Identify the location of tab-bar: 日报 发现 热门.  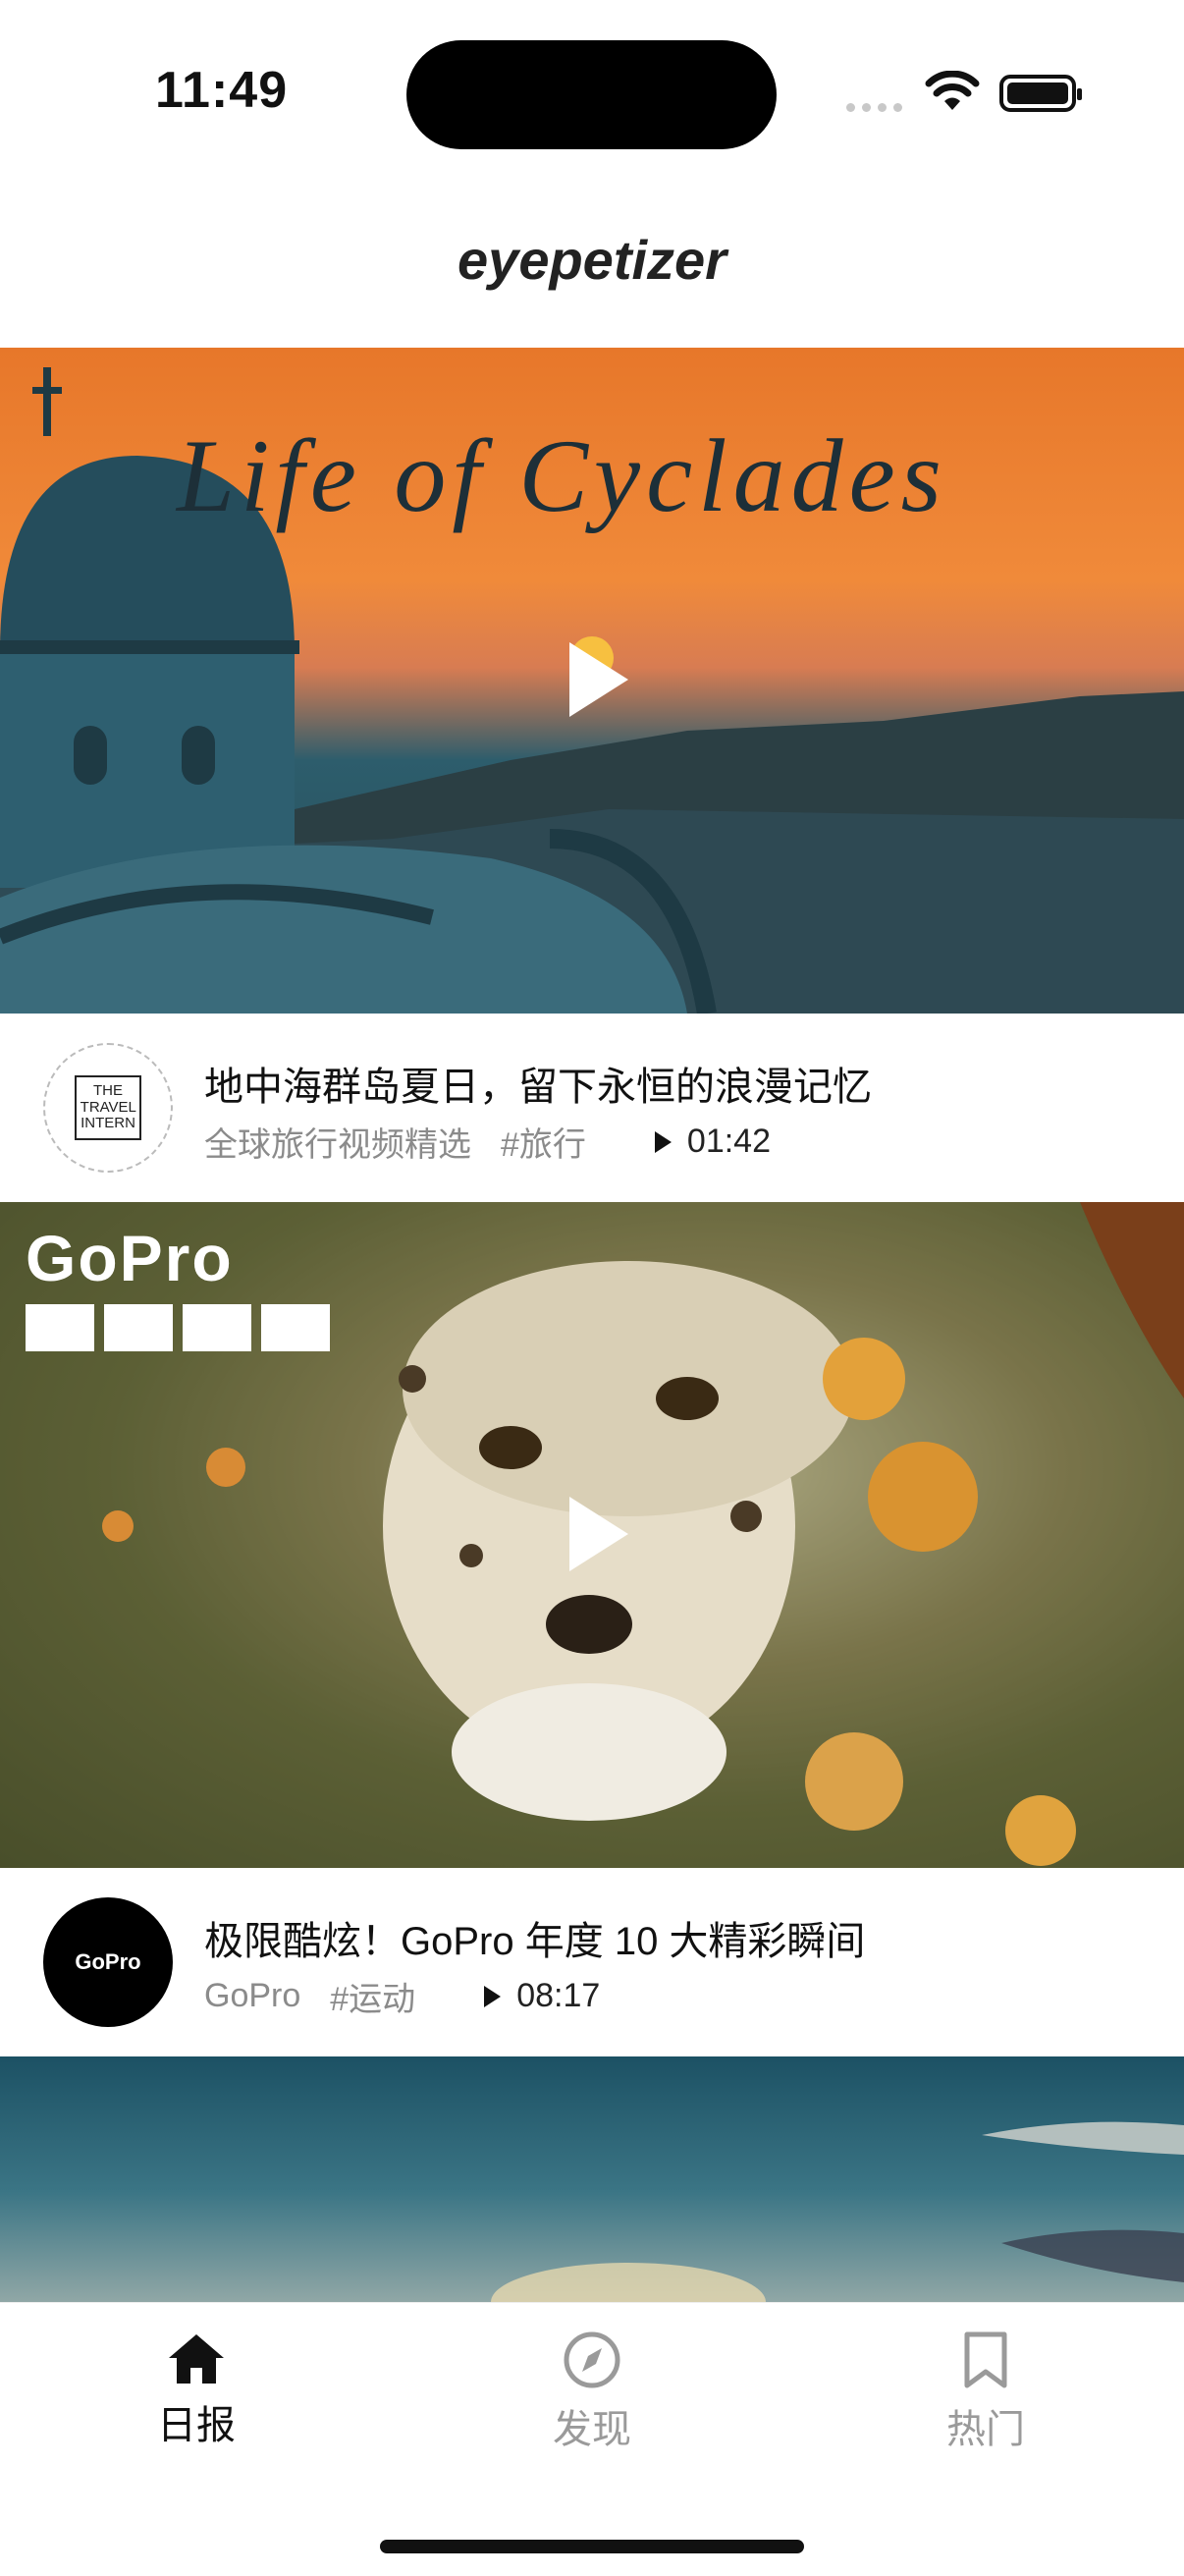
(592, 2439).